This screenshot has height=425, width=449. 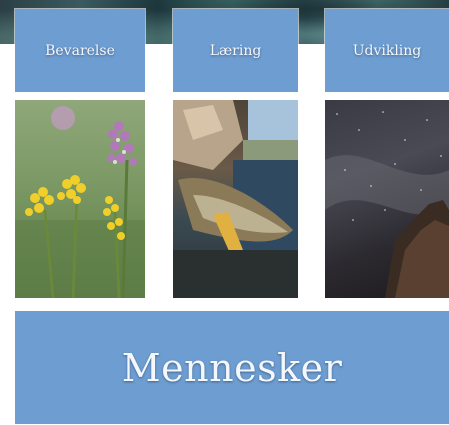 I want to click on fish-image, so click(x=235, y=199).